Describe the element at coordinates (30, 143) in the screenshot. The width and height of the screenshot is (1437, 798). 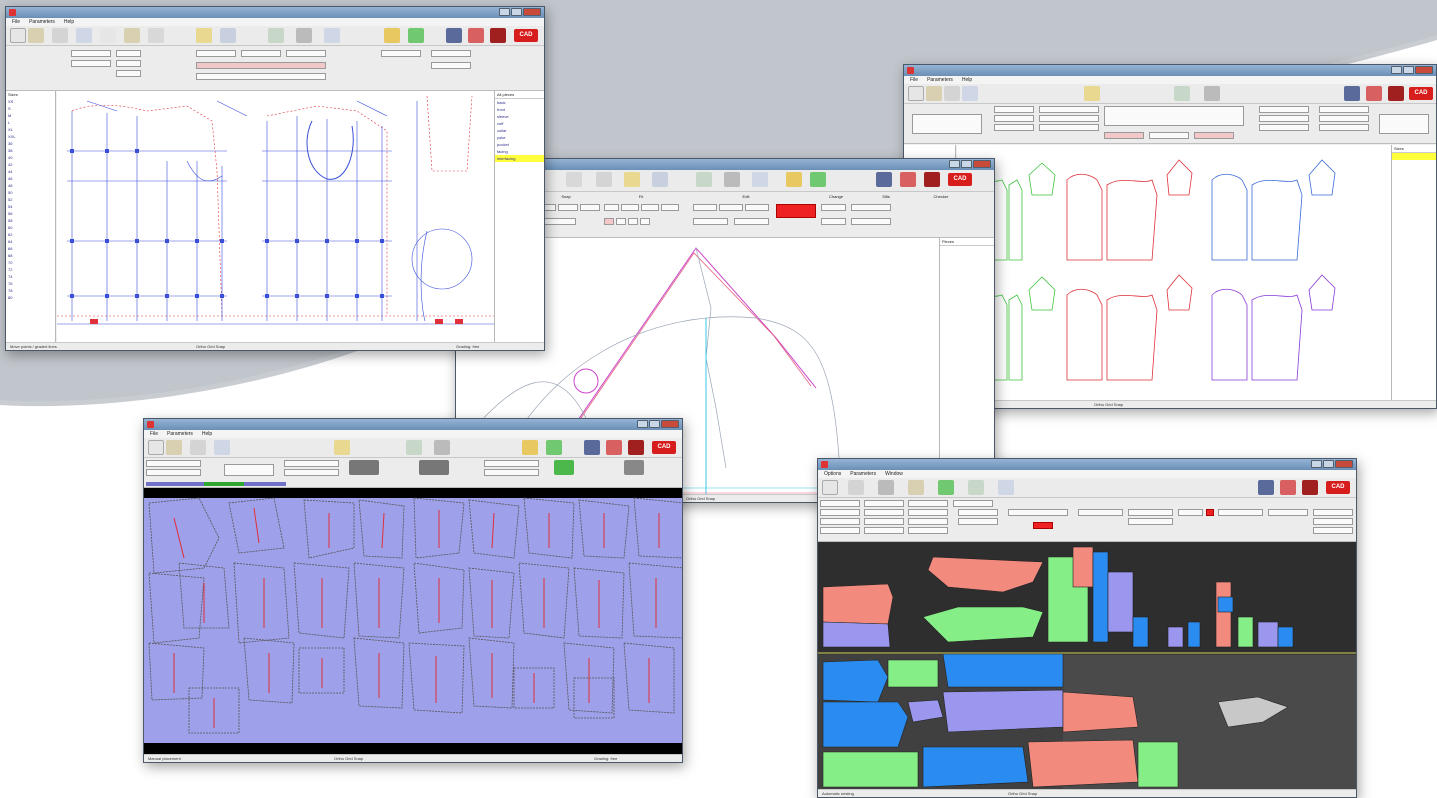
I see `list-item: 36` at that location.